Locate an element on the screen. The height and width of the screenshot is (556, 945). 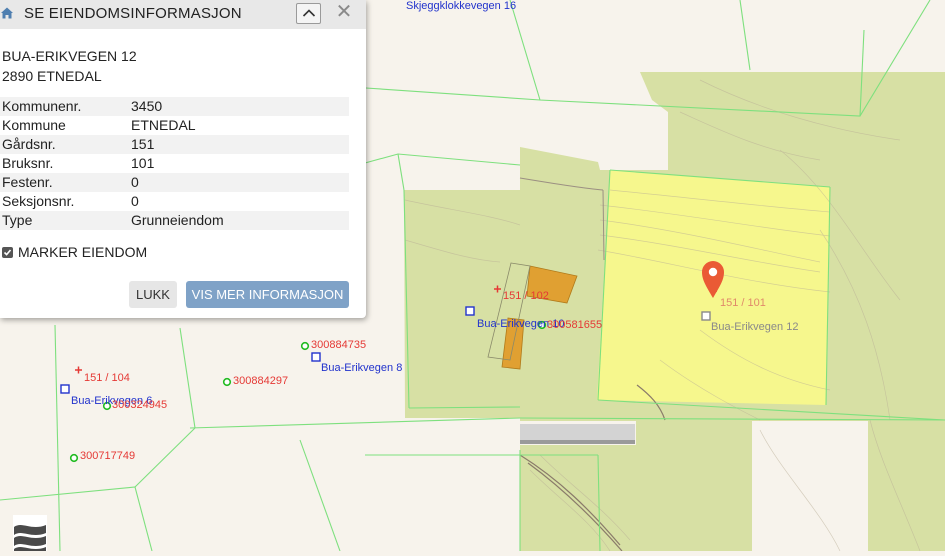
table-row: Type Grunneiendom is located at coordinates (174, 220).